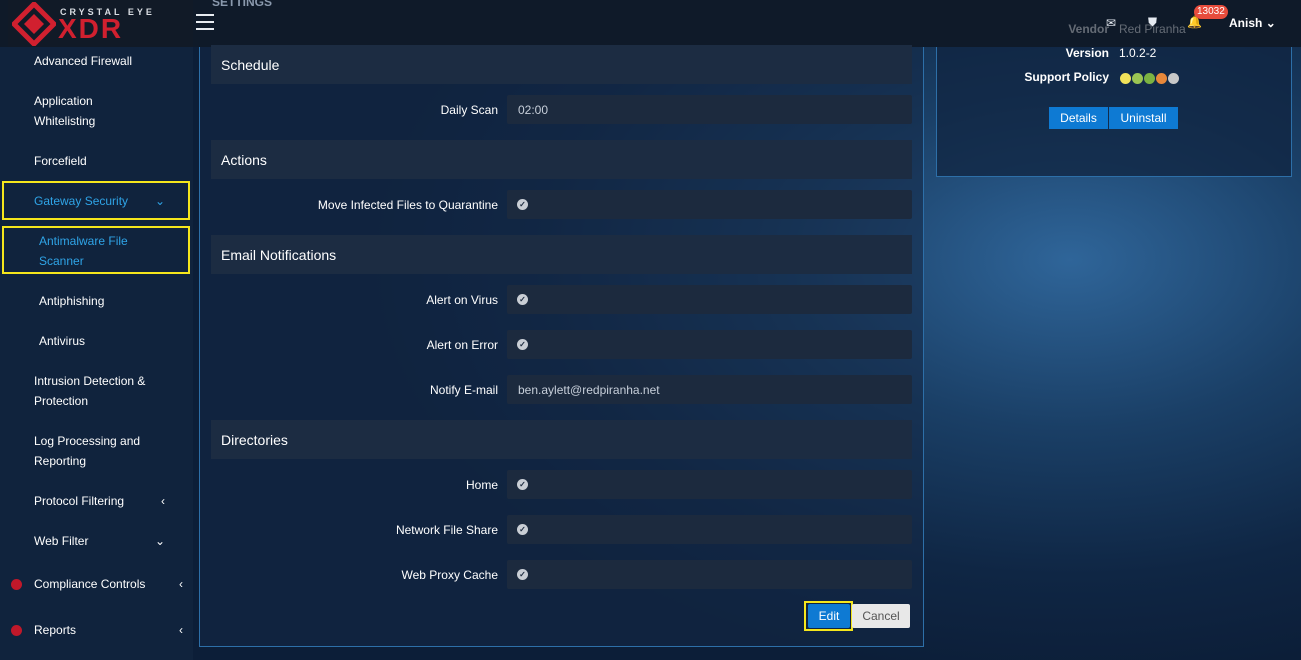 The width and height of the screenshot is (1301, 660). Describe the element at coordinates (1078, 118) in the screenshot. I see `details-button: Details` at that location.